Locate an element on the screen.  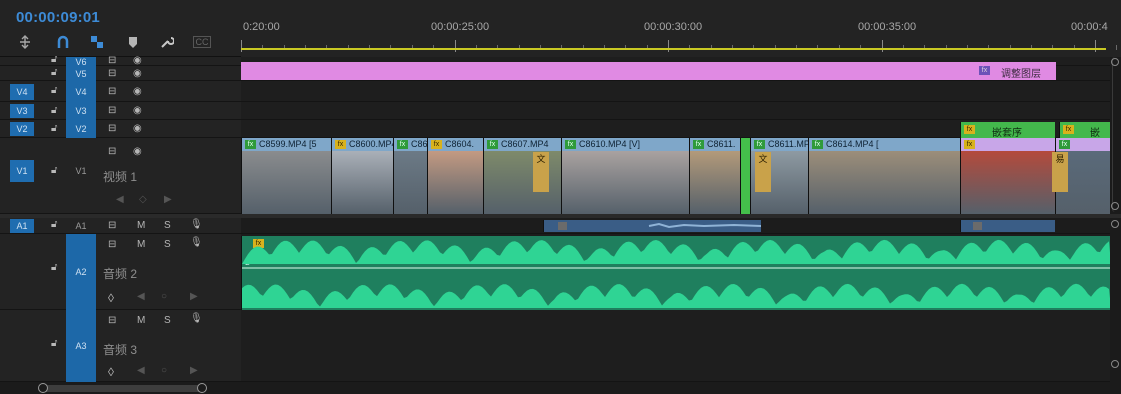
video-clip: fx C8610.MP4 [V] is located at coordinates (625, 176).